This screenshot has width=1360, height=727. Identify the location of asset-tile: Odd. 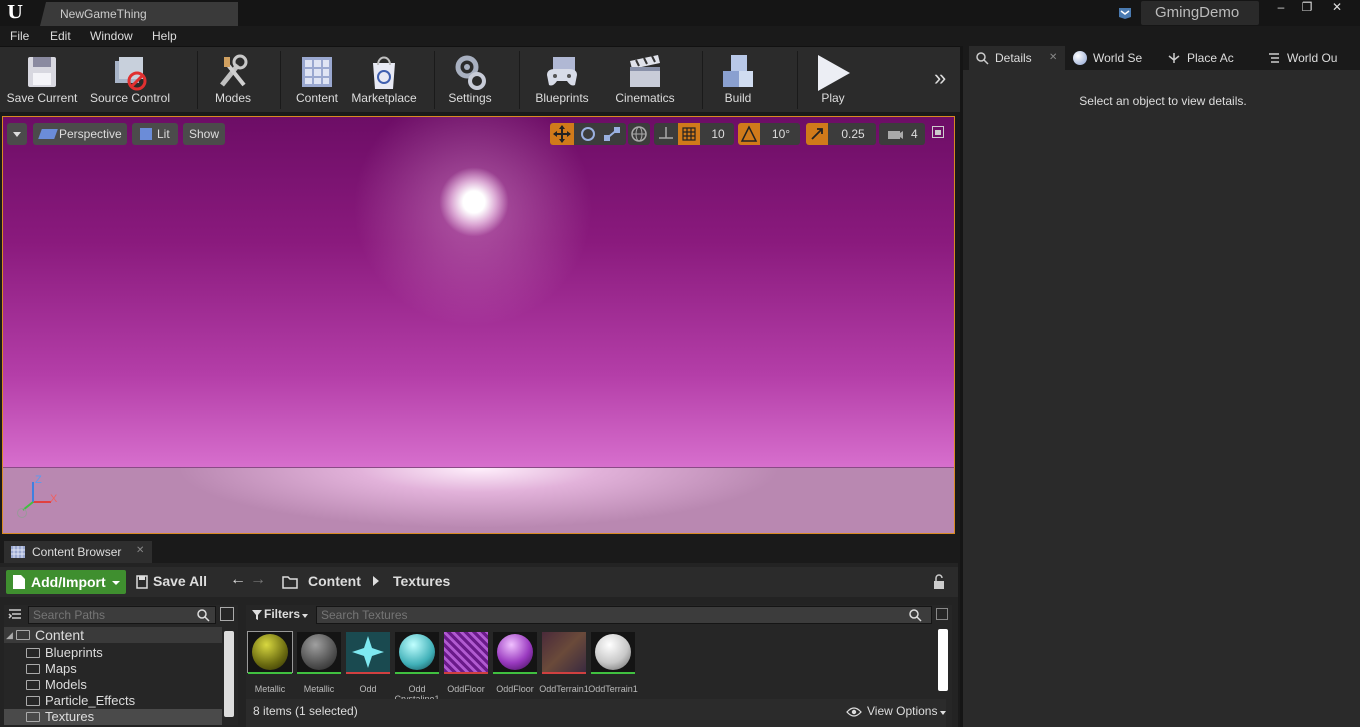
(368, 665).